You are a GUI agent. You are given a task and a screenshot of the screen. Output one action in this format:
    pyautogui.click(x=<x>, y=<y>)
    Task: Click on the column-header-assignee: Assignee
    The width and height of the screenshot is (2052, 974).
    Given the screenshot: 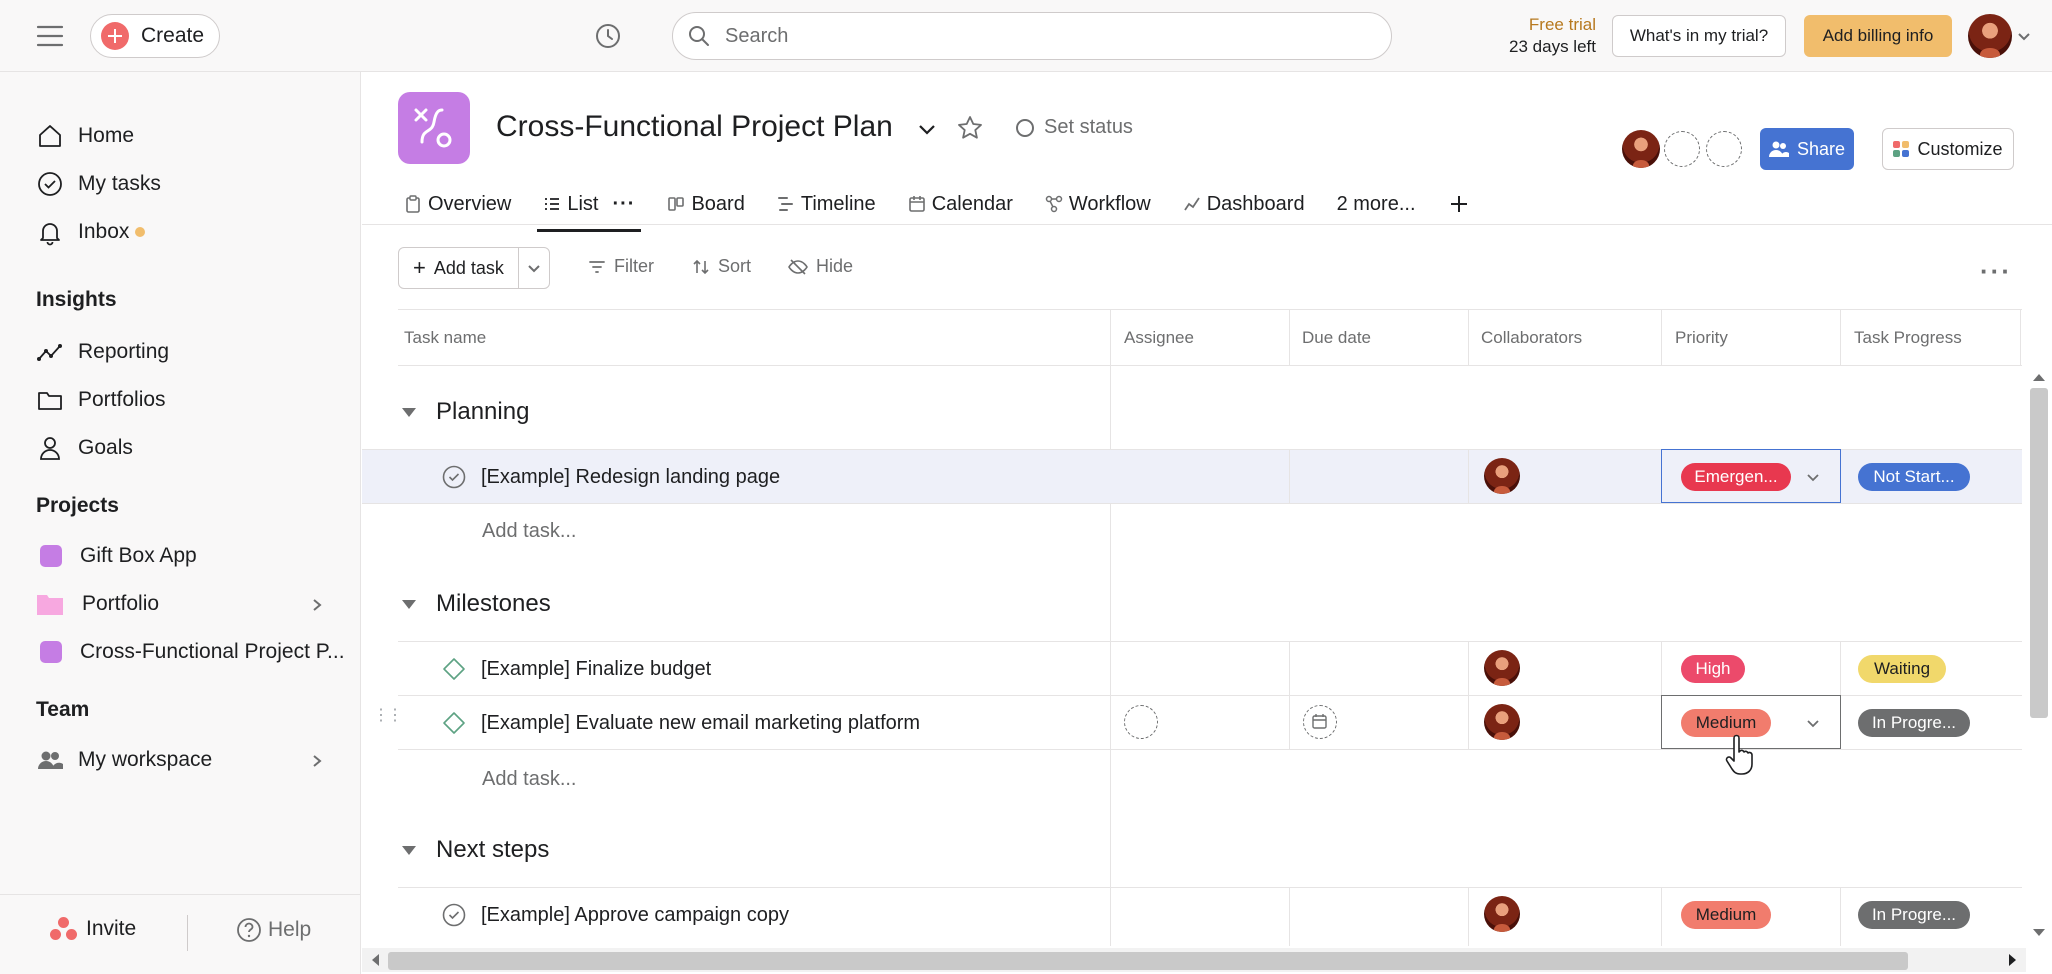 What is the action you would take?
    pyautogui.click(x=1159, y=338)
    